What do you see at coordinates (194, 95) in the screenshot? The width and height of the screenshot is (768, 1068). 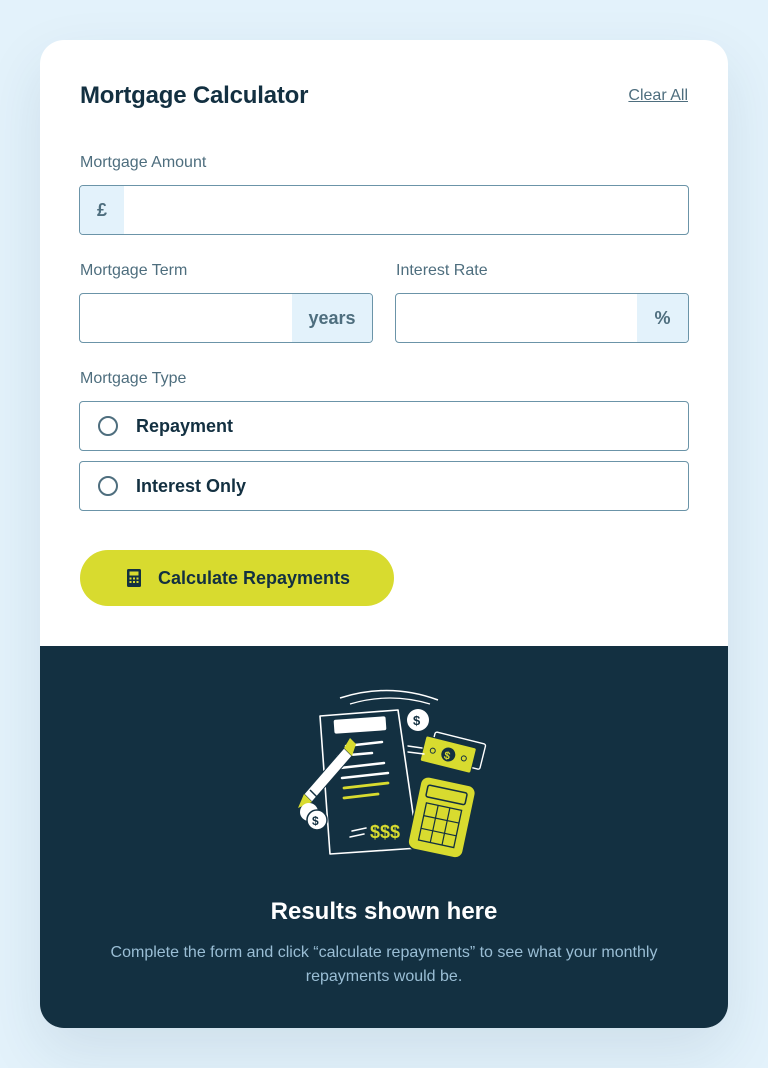 I see `page-title: Mortgage Calculator` at bounding box center [194, 95].